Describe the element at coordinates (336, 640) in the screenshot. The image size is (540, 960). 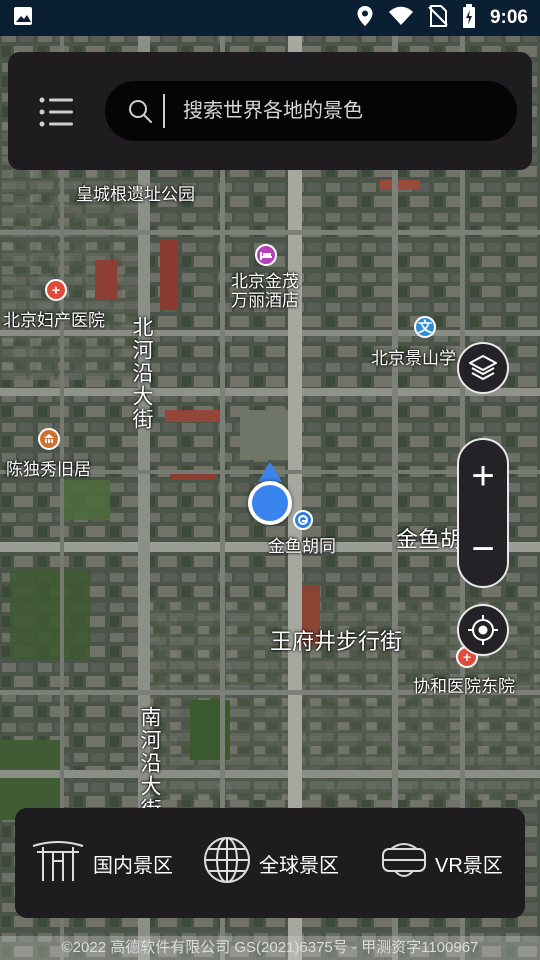
I see `map-label-wangfujing: 王府井步行街` at that location.